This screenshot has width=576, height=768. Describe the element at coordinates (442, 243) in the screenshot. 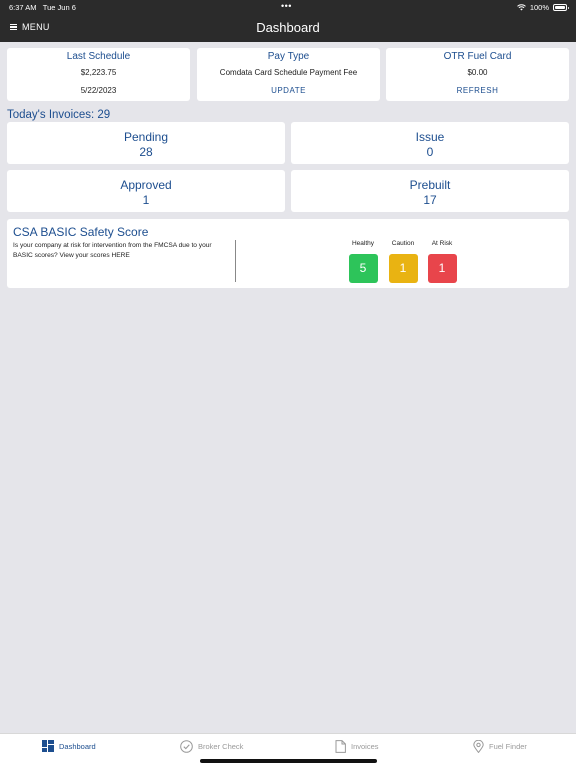

I see `at-risk-label: At Risk` at that location.